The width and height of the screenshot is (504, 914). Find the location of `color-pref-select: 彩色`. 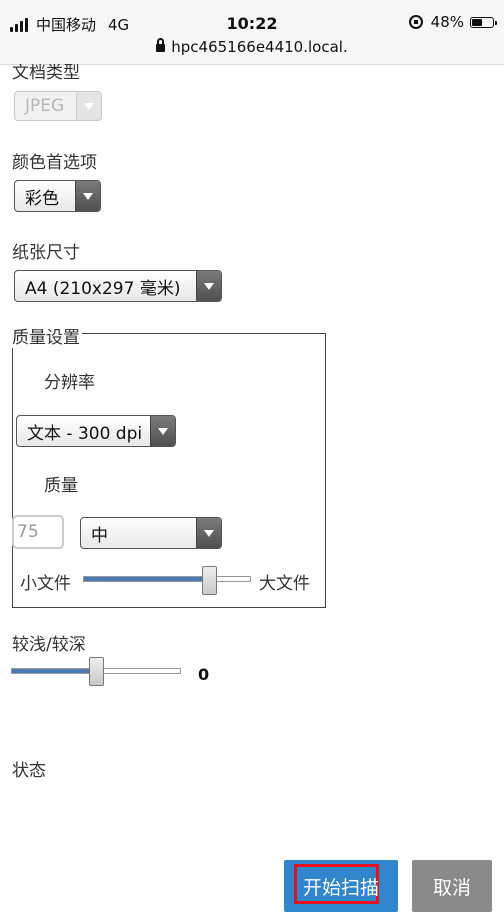

color-pref-select: 彩色 is located at coordinates (57, 196).